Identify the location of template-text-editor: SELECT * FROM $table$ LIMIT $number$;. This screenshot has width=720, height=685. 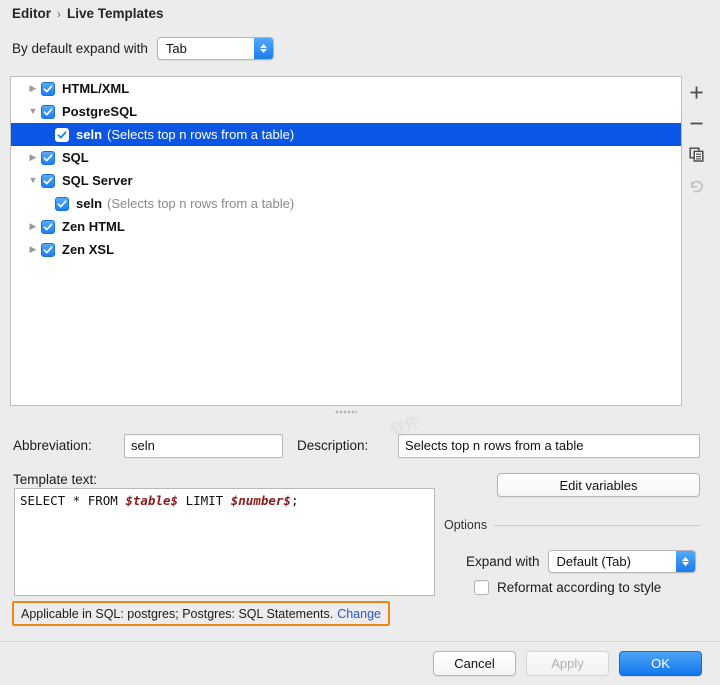
(224, 542).